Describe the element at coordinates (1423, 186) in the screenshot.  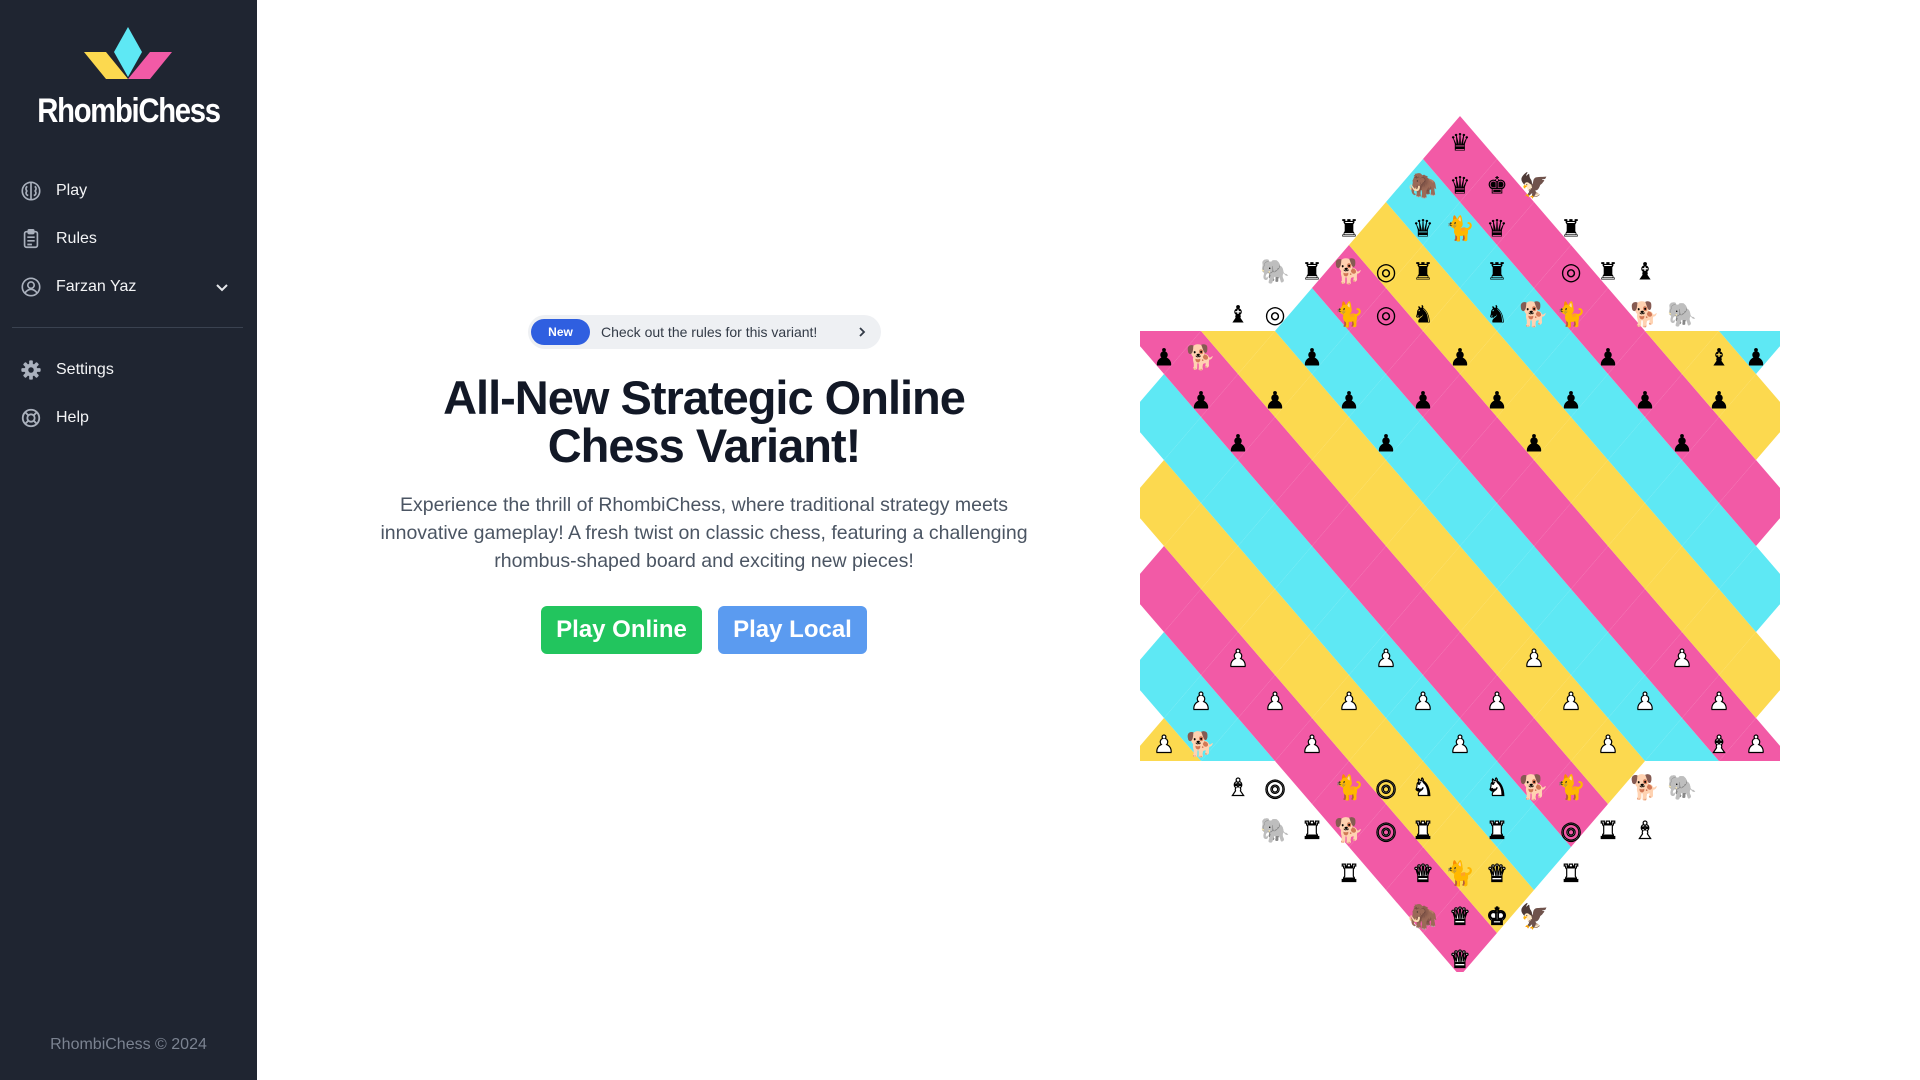
I see `black-mammoth-piece: 🦣` at that location.